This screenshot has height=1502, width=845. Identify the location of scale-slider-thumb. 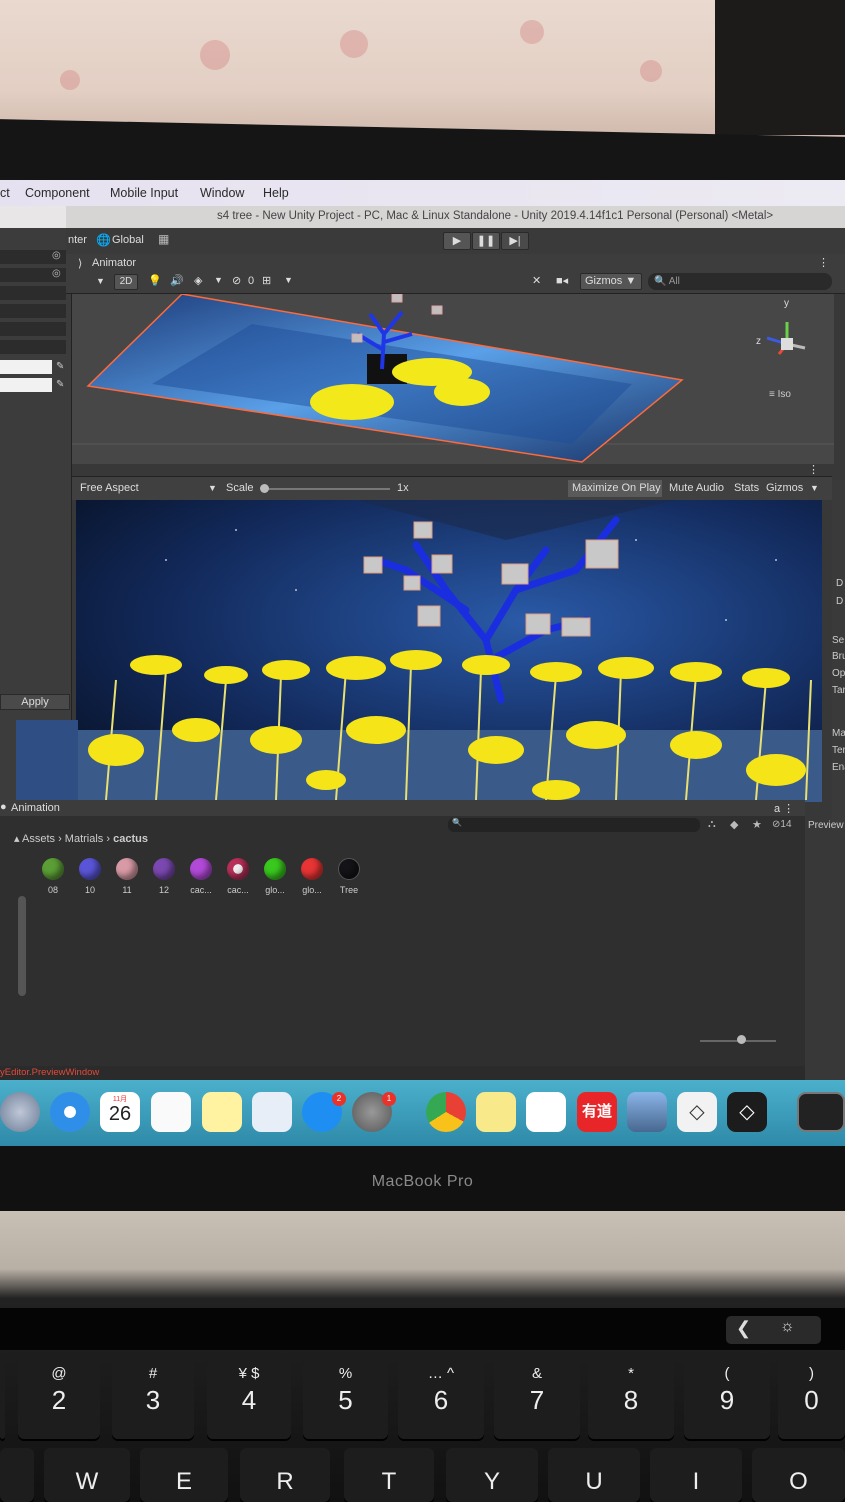
(264, 488).